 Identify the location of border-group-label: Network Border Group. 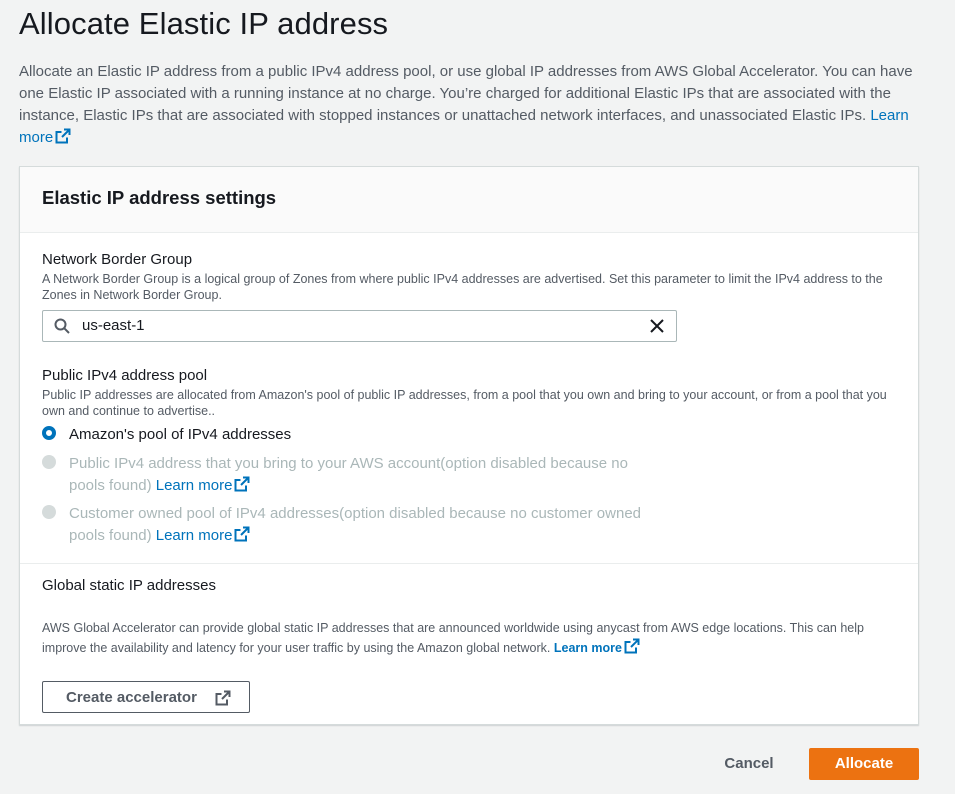
(117, 259).